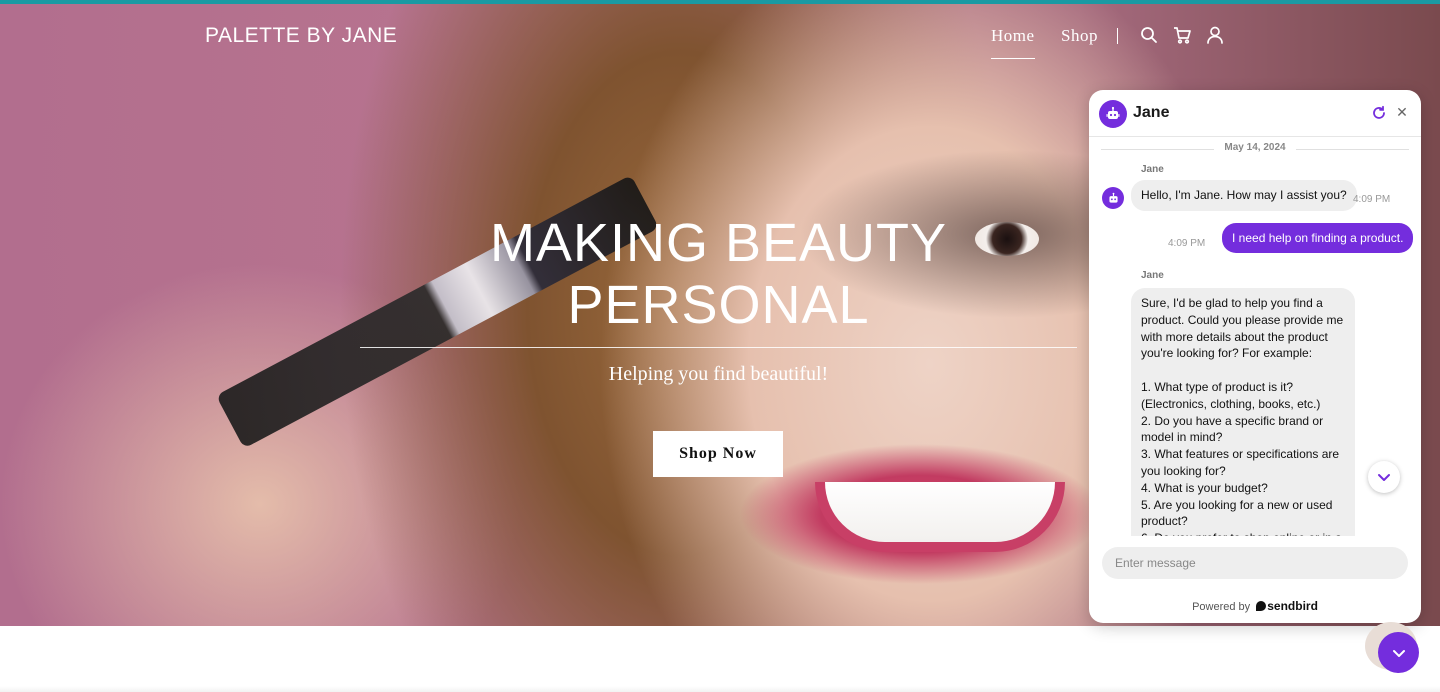 The height and width of the screenshot is (692, 1440). Describe the element at coordinates (1255, 606) in the screenshot. I see `powered-by-footer: Powered by sendbird` at that location.